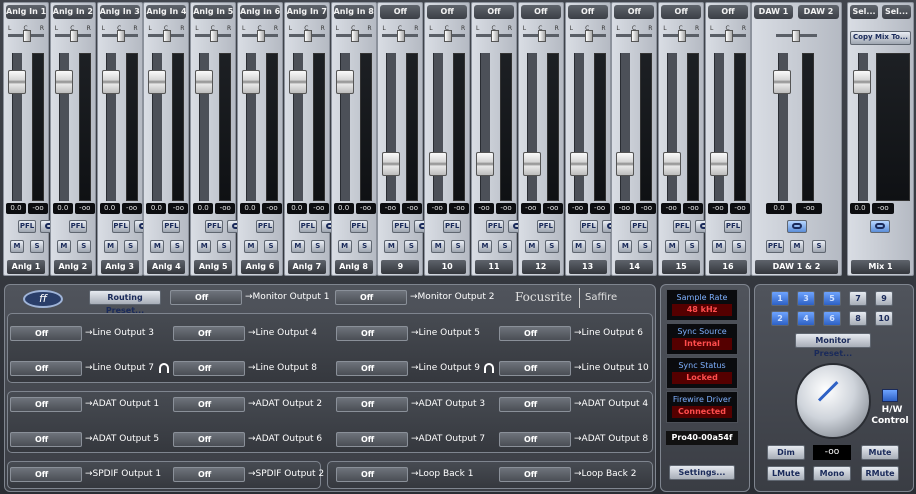  Describe the element at coordinates (818, 12) in the screenshot. I see `daw2-header: DAW 2` at that location.